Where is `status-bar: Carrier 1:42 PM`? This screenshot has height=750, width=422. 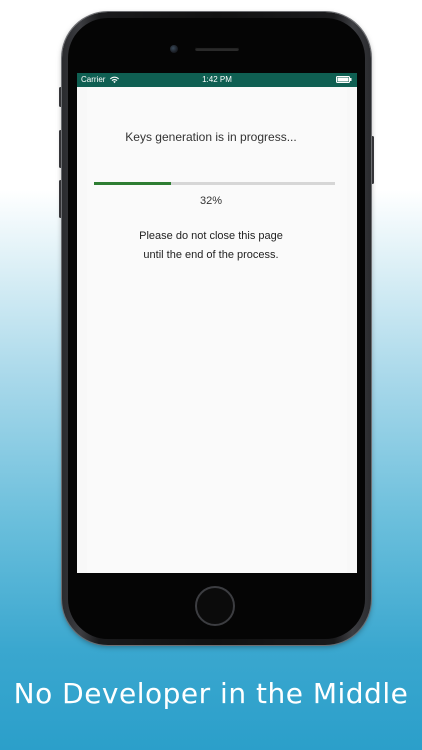
status-bar: Carrier 1:42 PM is located at coordinates (217, 80).